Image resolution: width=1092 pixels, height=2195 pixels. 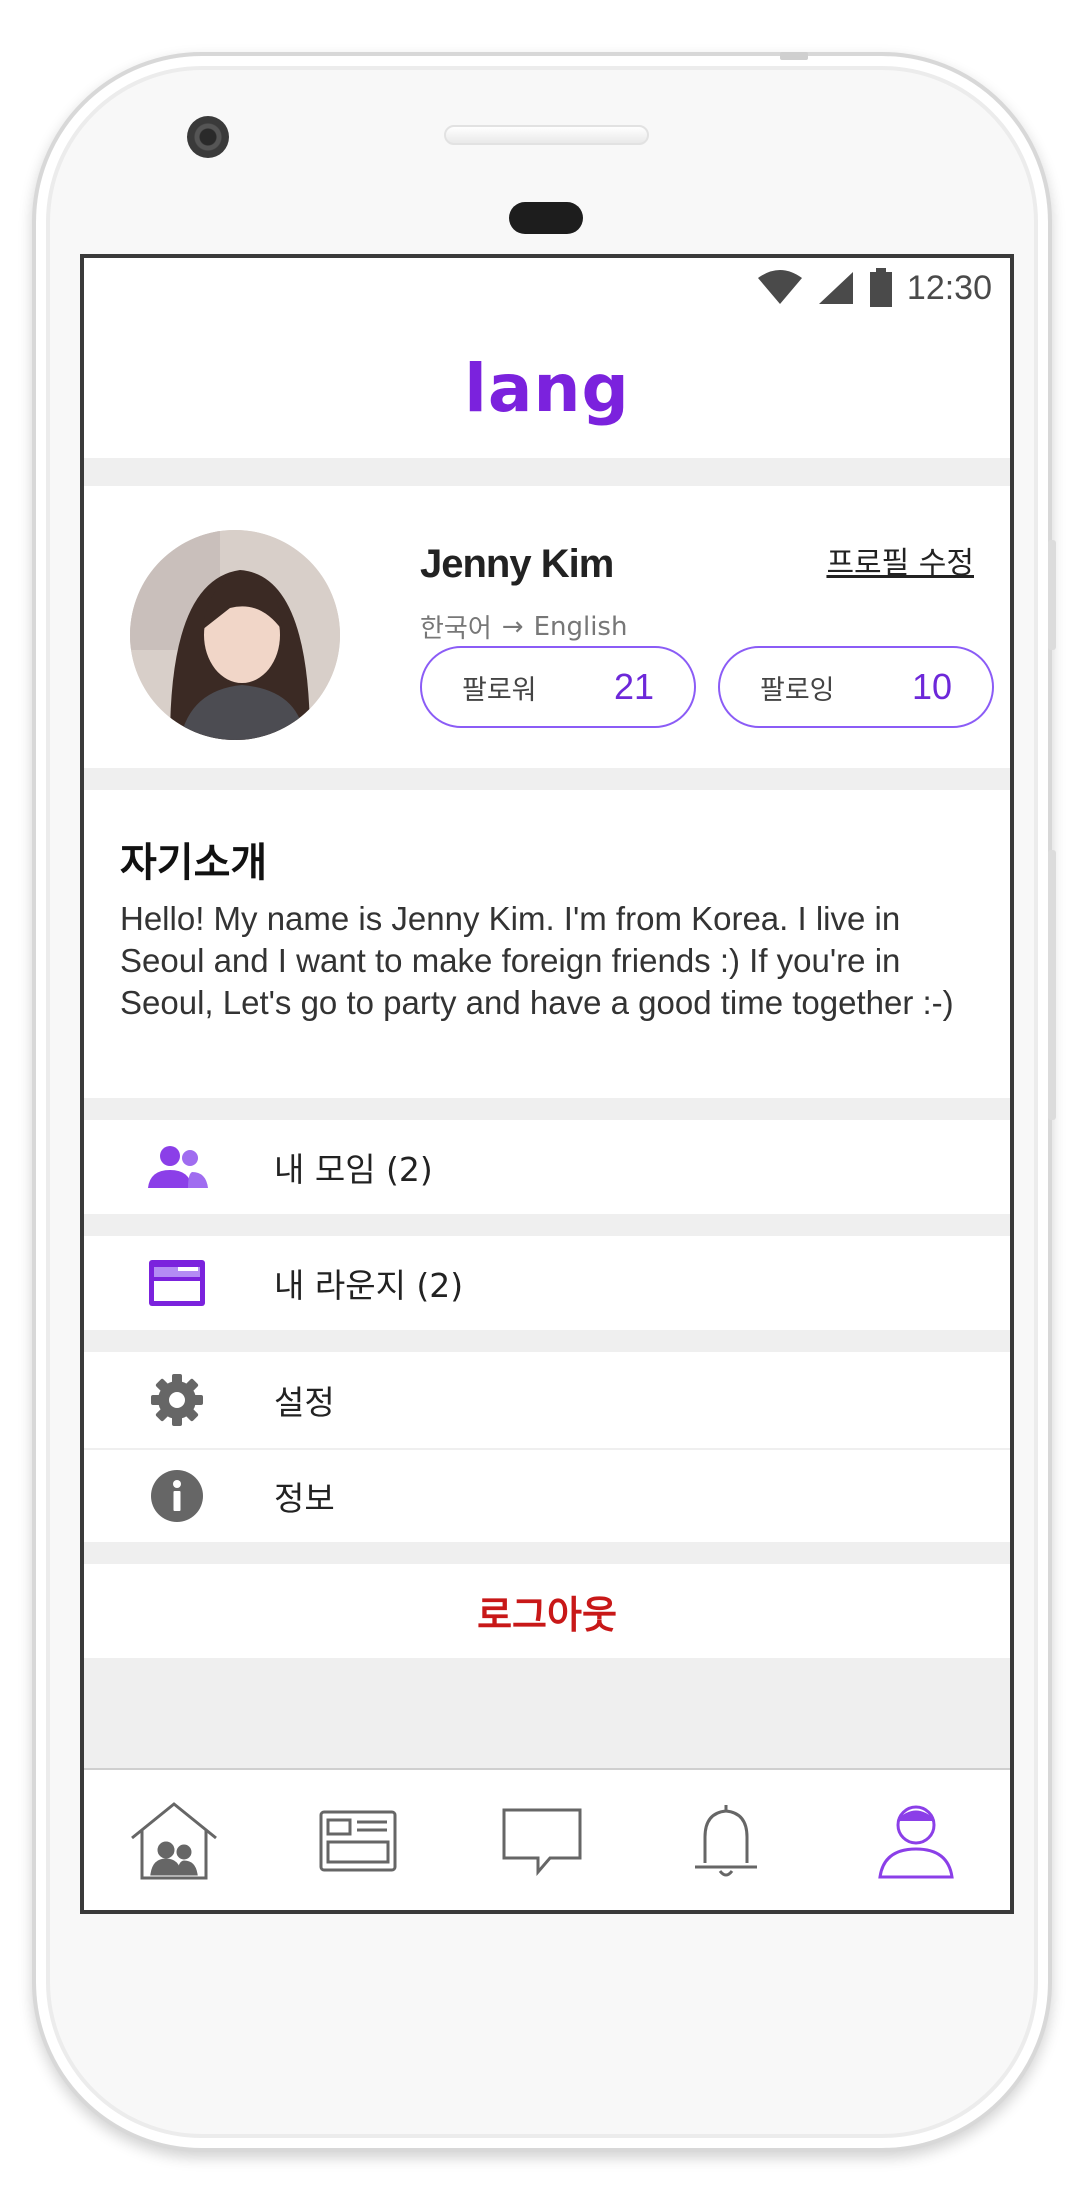 What do you see at coordinates (369, 1285) in the screenshot?
I see `menu-label-my-lounges: 내 라운지 (2)` at bounding box center [369, 1285].